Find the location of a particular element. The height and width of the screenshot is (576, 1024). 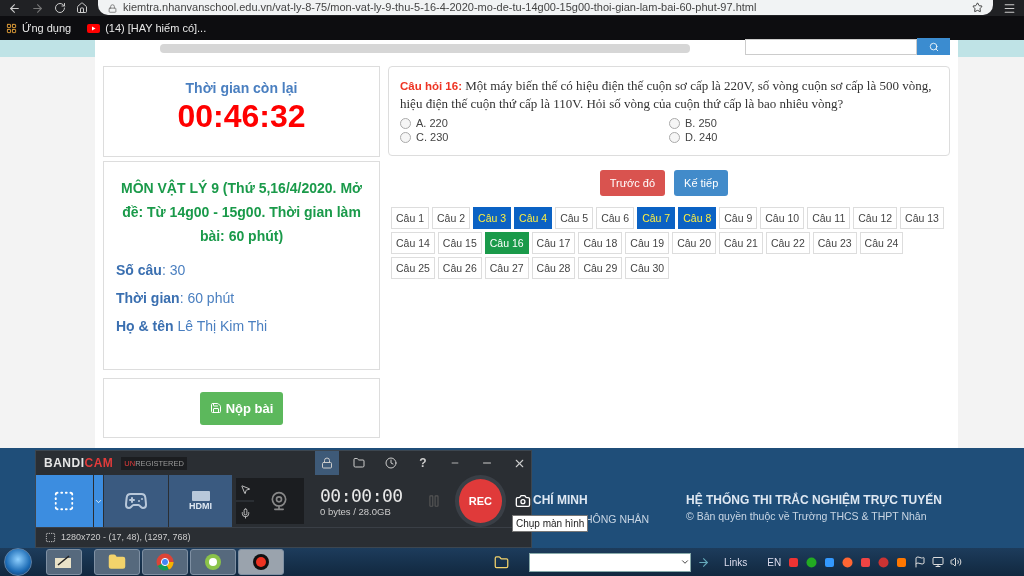

clock-icon is located at coordinates (391, 463).